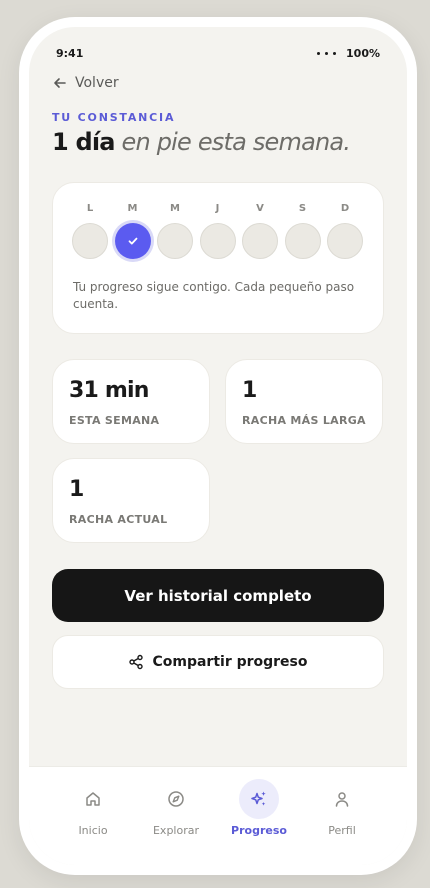 This screenshot has width=430, height=888. I want to click on share-progress-label: Compartir progreso, so click(230, 662).